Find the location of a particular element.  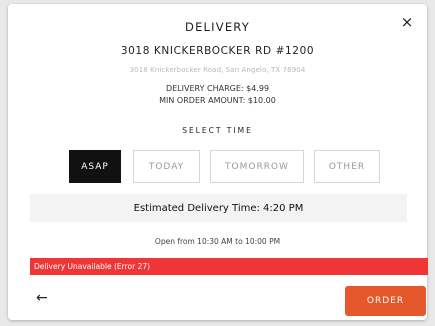

tab-tomorrow: TOMORROW is located at coordinates (257, 166).